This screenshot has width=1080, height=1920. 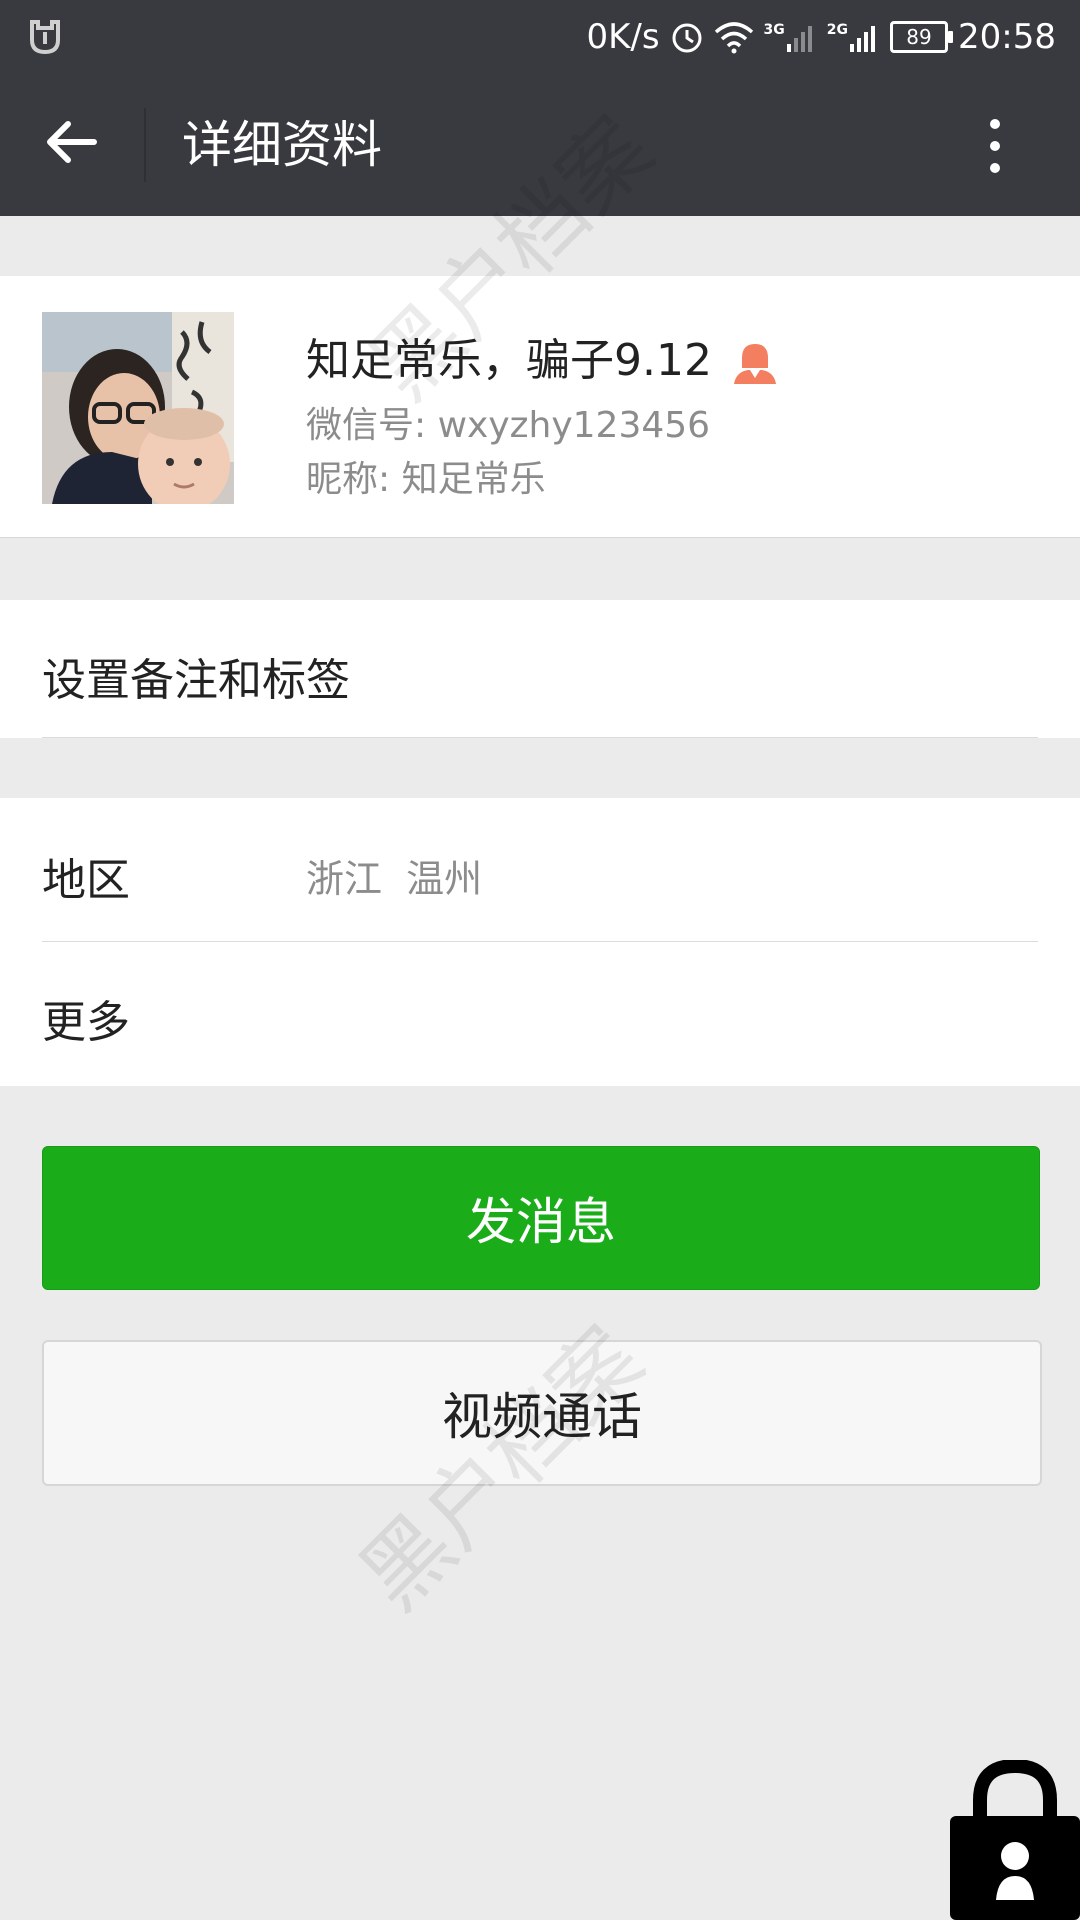 I want to click on page-title: 详细资料, so click(x=282, y=145).